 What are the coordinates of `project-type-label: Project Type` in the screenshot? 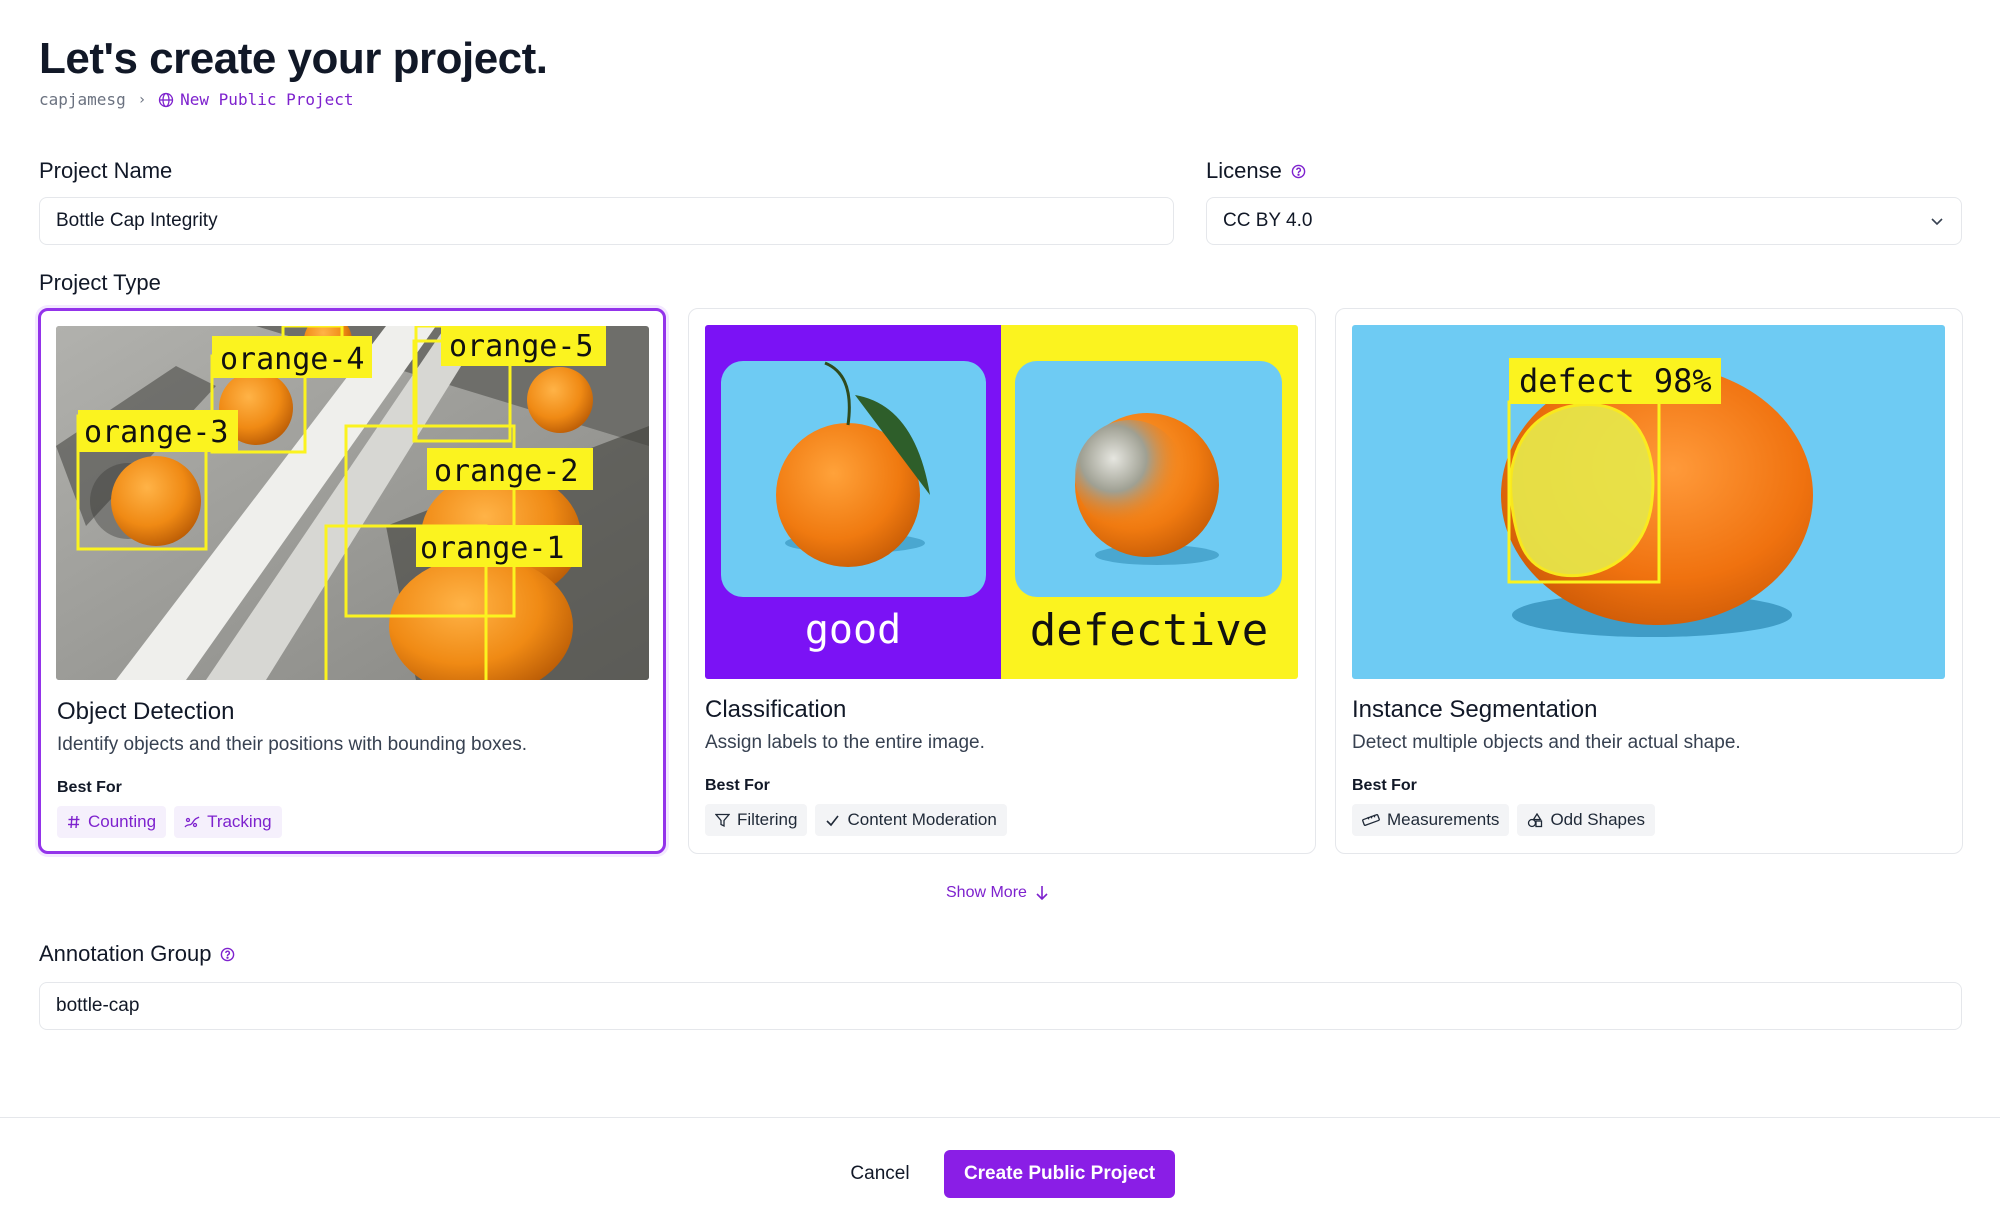 It's located at (100, 283).